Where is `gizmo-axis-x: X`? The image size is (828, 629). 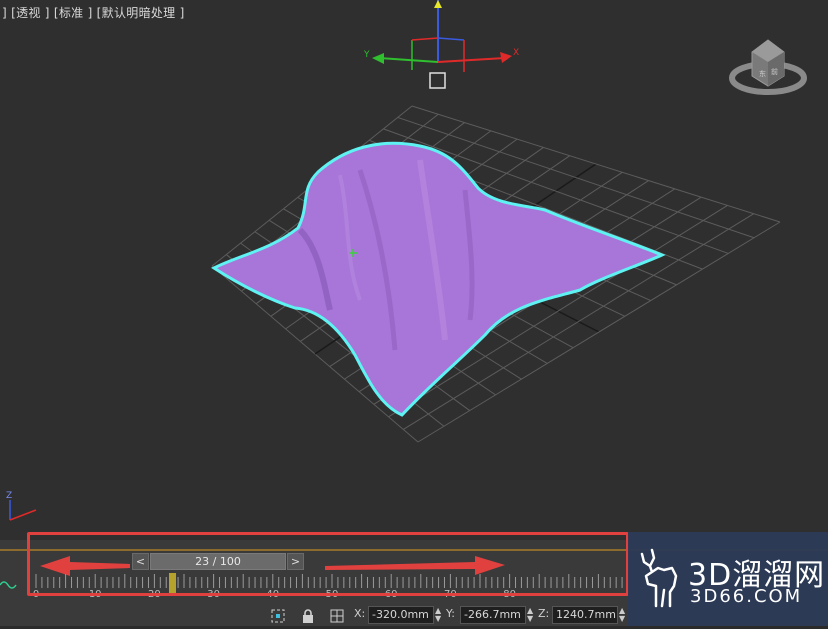
gizmo-axis-x: X is located at coordinates (516, 53).